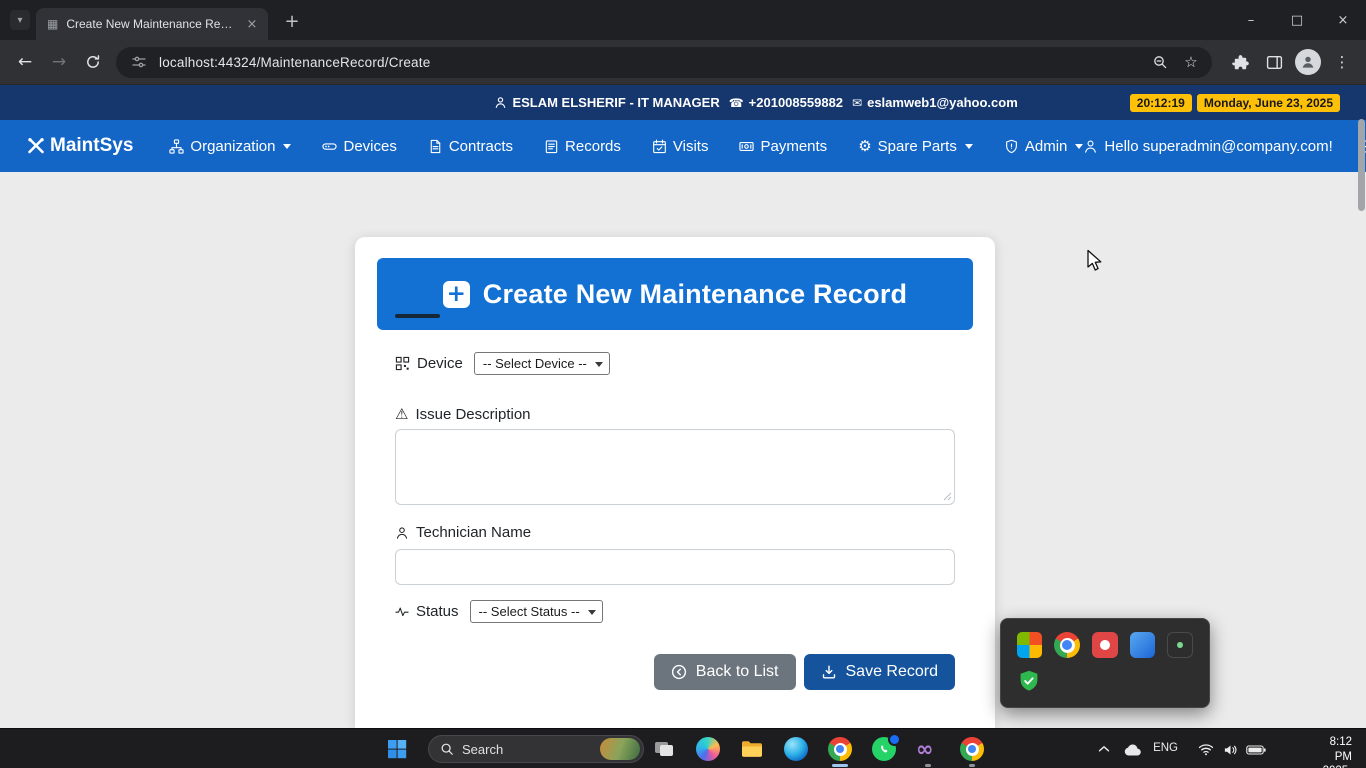 Image resolution: width=1366 pixels, height=768 pixels. What do you see at coordinates (886, 747) in the screenshot?
I see `whatsapp-button` at bounding box center [886, 747].